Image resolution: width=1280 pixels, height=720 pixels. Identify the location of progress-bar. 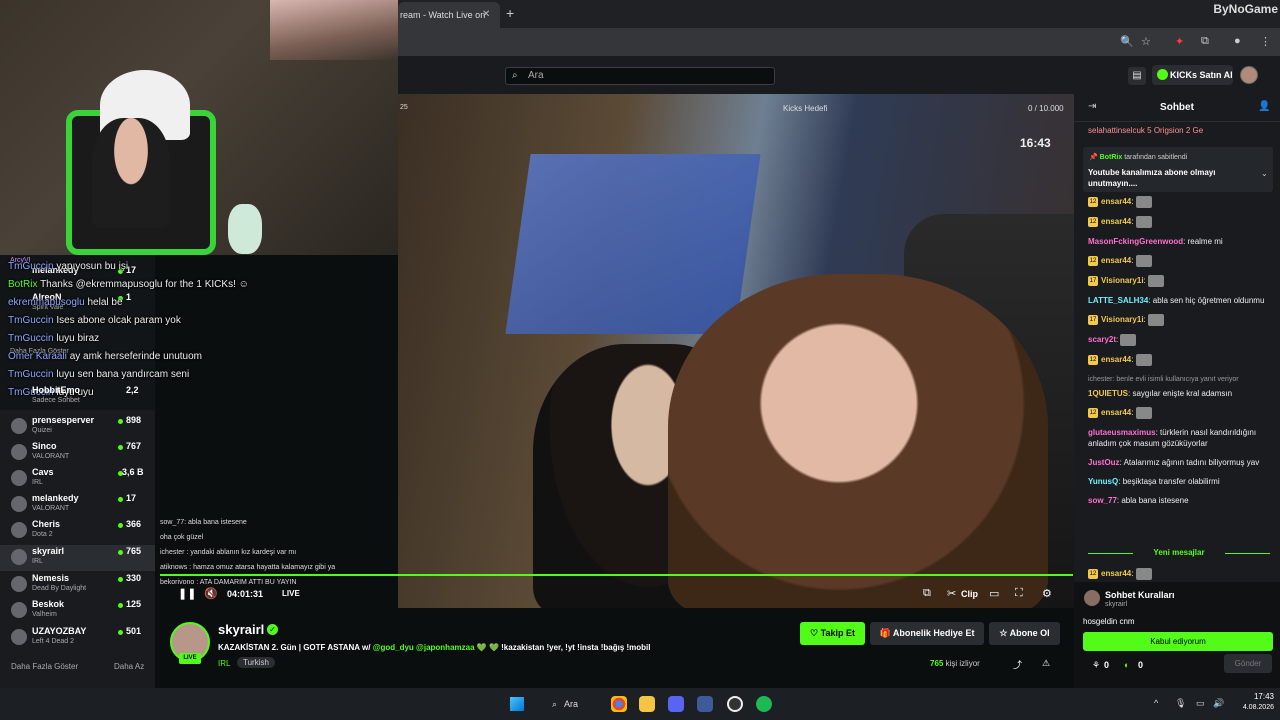
(616, 575).